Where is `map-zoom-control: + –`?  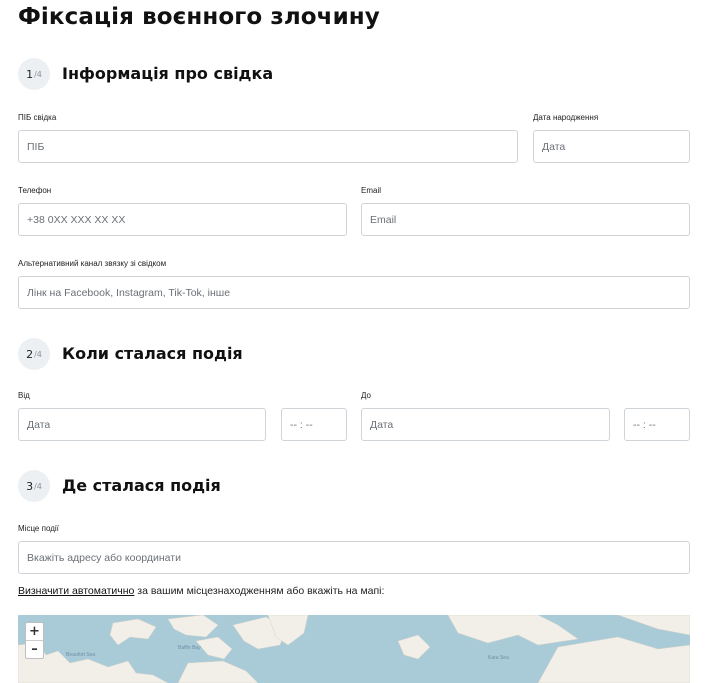 map-zoom-control: + – is located at coordinates (34, 640).